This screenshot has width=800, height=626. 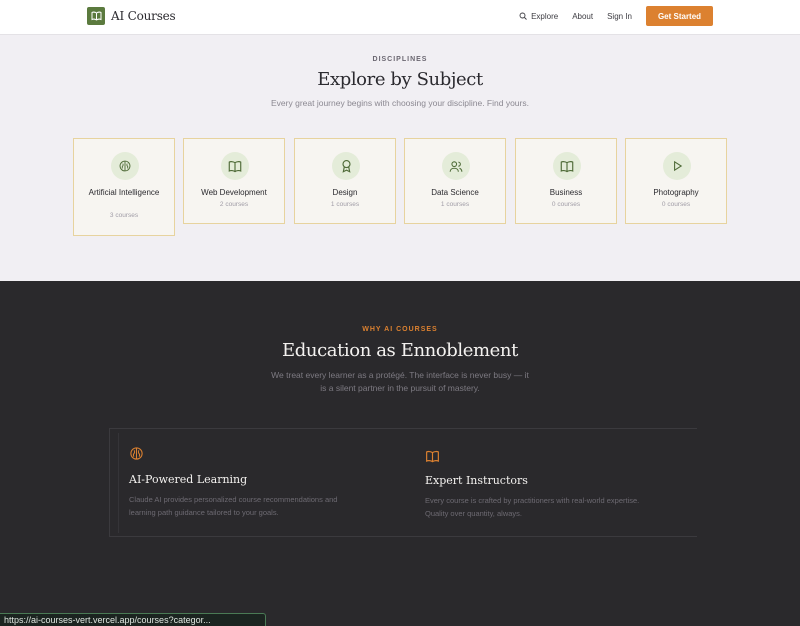 What do you see at coordinates (473, 513) in the screenshot?
I see `feature-description-line-2: Quality over quantity, always.` at bounding box center [473, 513].